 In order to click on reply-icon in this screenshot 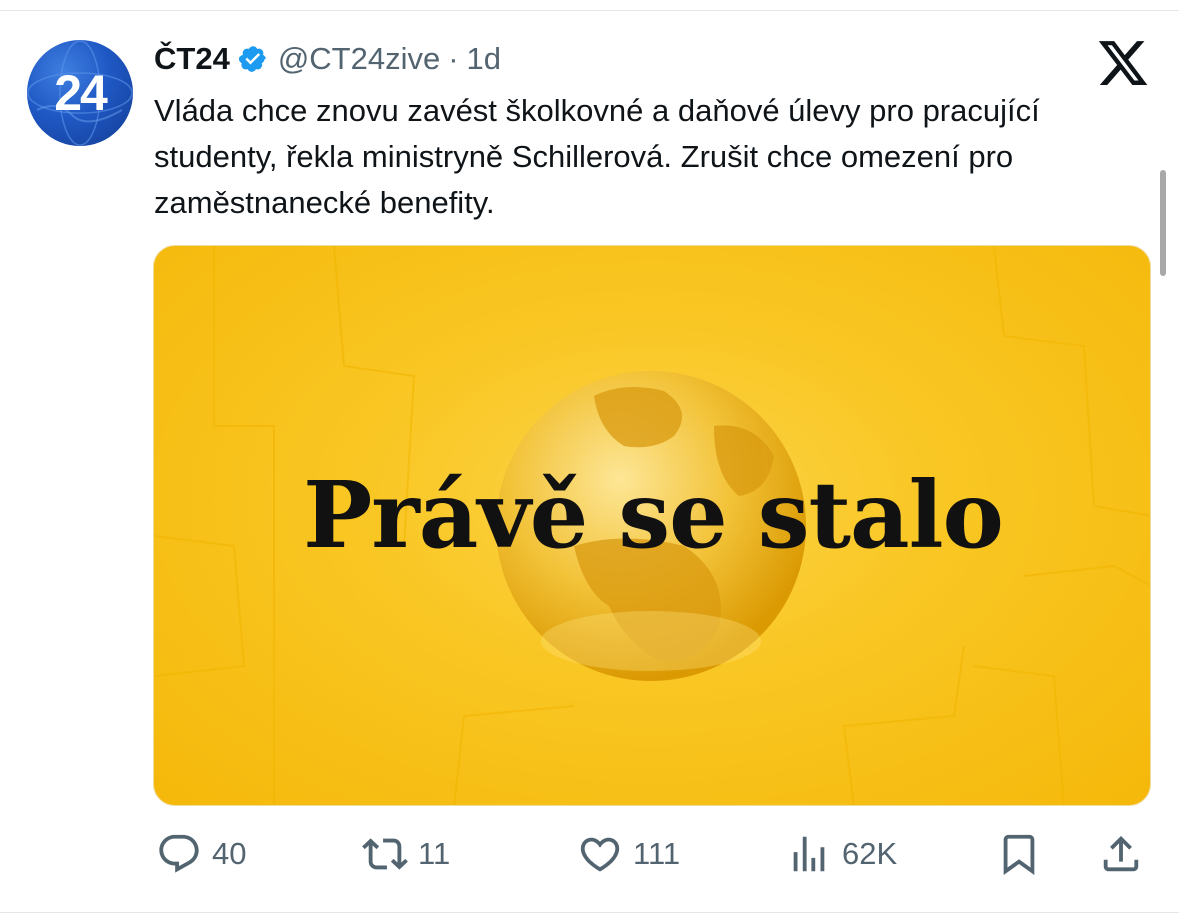, I will do `click(179, 853)`.